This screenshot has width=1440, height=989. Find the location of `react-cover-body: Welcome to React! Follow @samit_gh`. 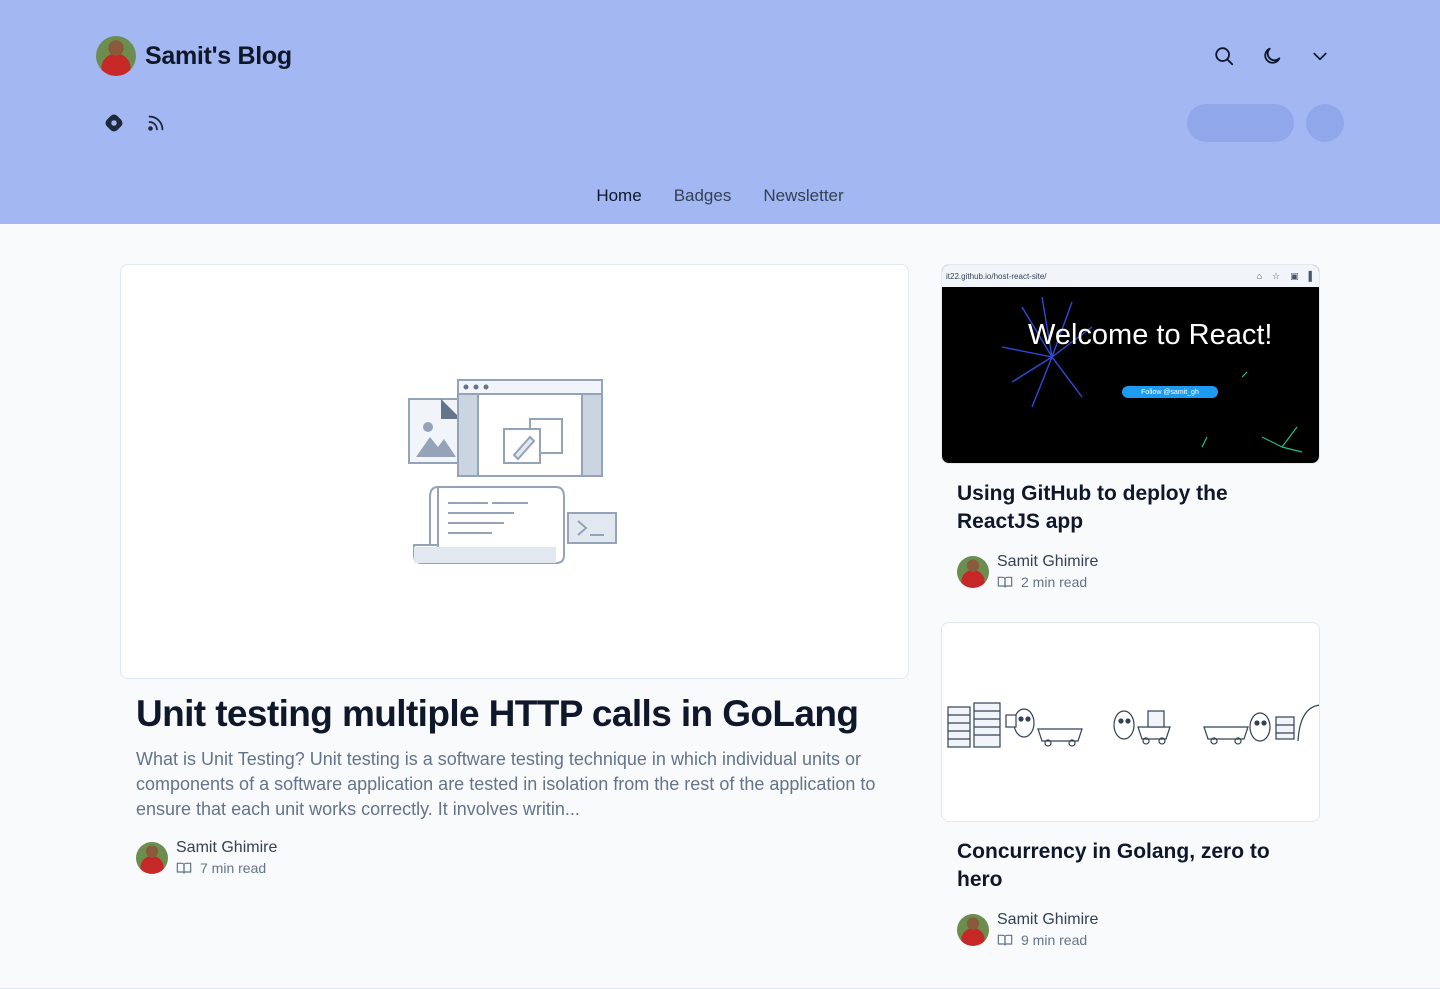

react-cover-body: Welcome to React! Follow @samit_gh is located at coordinates (1130, 375).